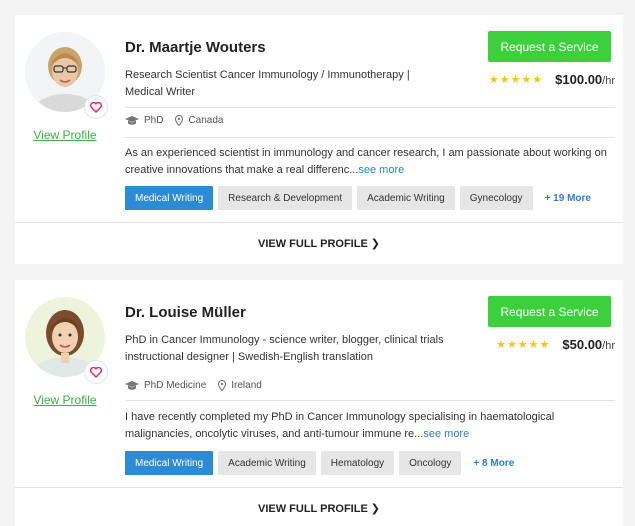 The height and width of the screenshot is (526, 635). I want to click on rating-price-row: ★★★★★ $50.00/hr, so click(555, 344).